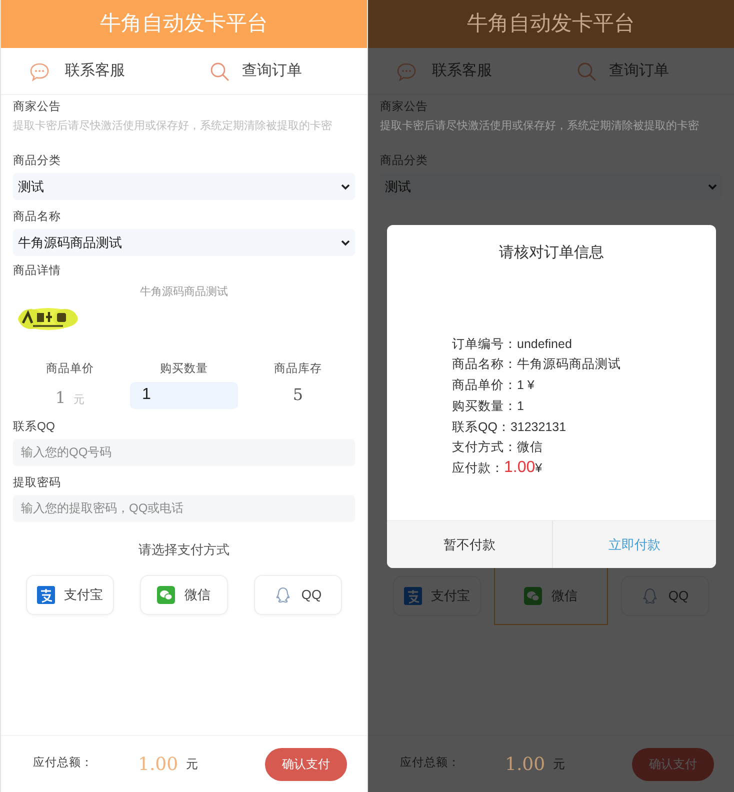 Image resolution: width=734 pixels, height=792 pixels. What do you see at coordinates (298, 368) in the screenshot?
I see `stock-label: 商品库存` at bounding box center [298, 368].